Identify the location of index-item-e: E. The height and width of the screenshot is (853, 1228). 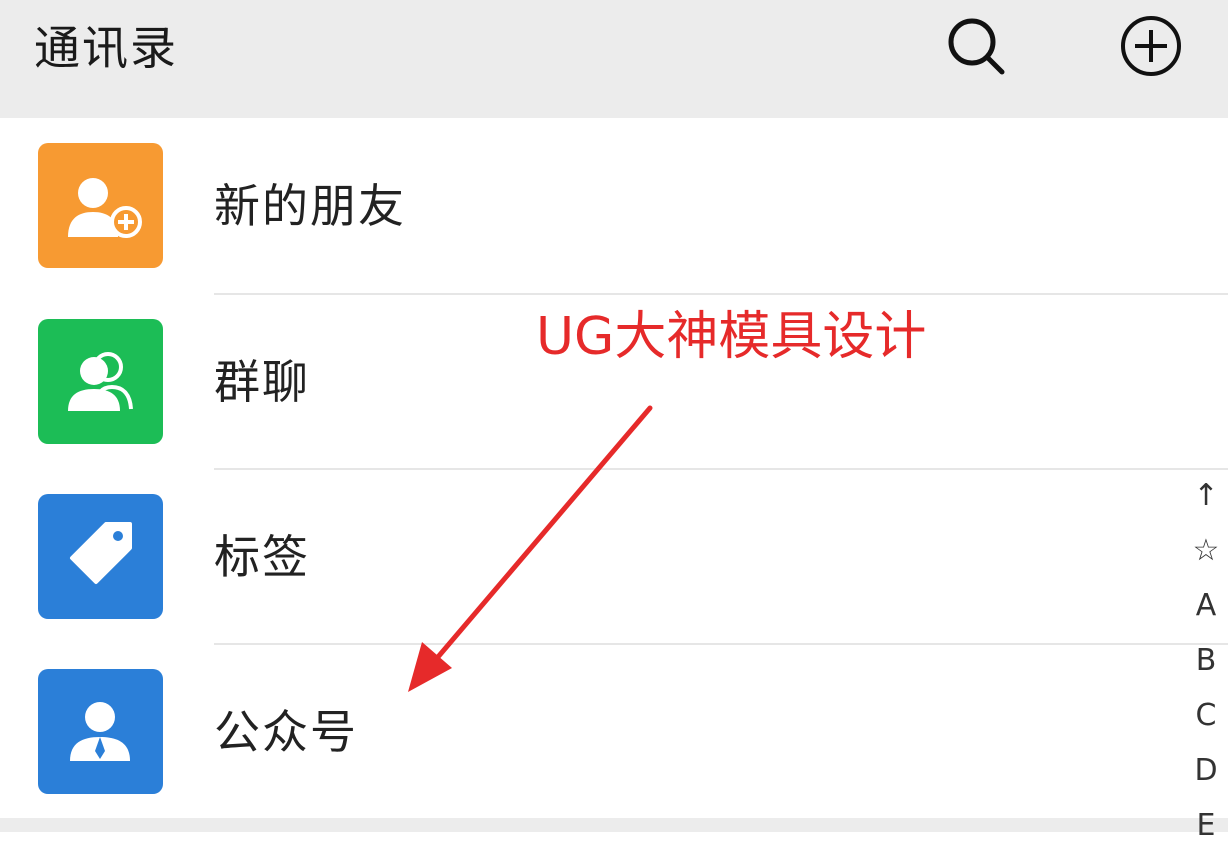
(1206, 825).